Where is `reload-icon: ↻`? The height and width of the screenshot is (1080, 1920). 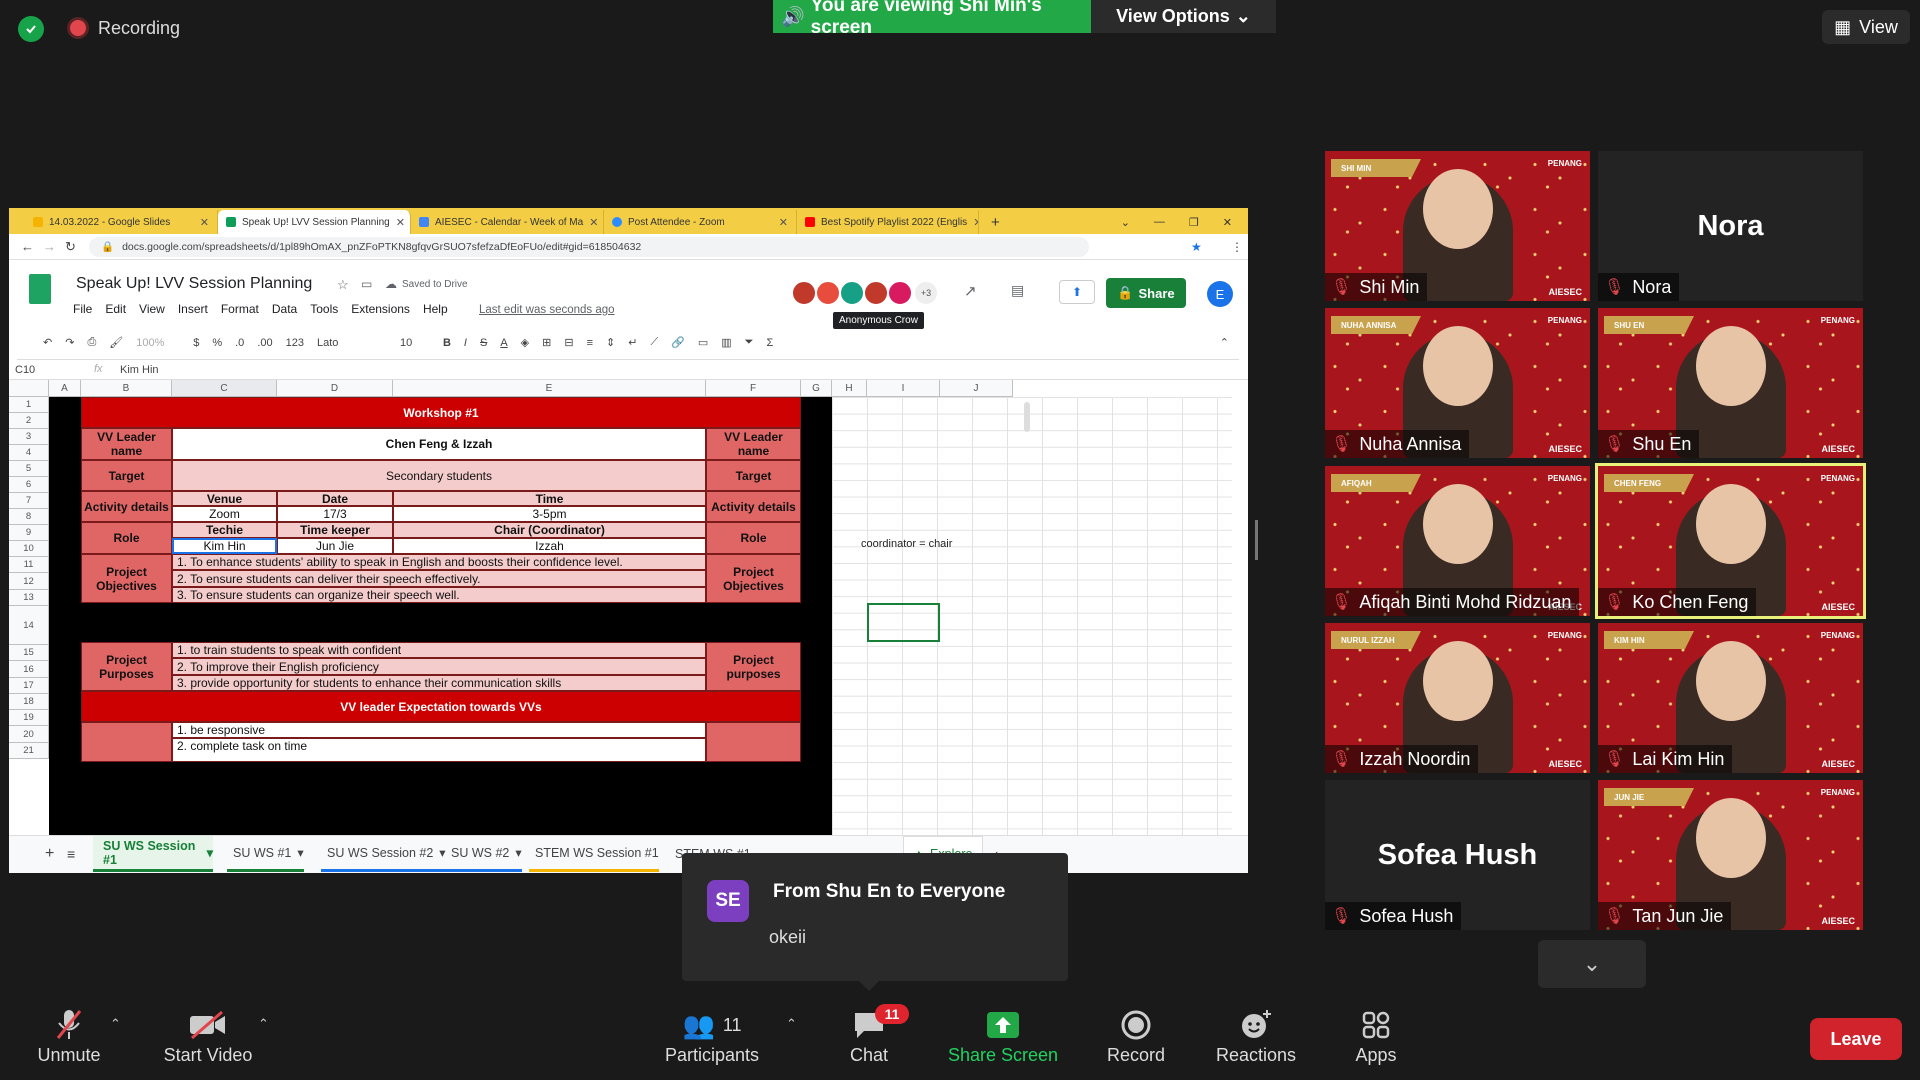 reload-icon: ↻ is located at coordinates (70, 247).